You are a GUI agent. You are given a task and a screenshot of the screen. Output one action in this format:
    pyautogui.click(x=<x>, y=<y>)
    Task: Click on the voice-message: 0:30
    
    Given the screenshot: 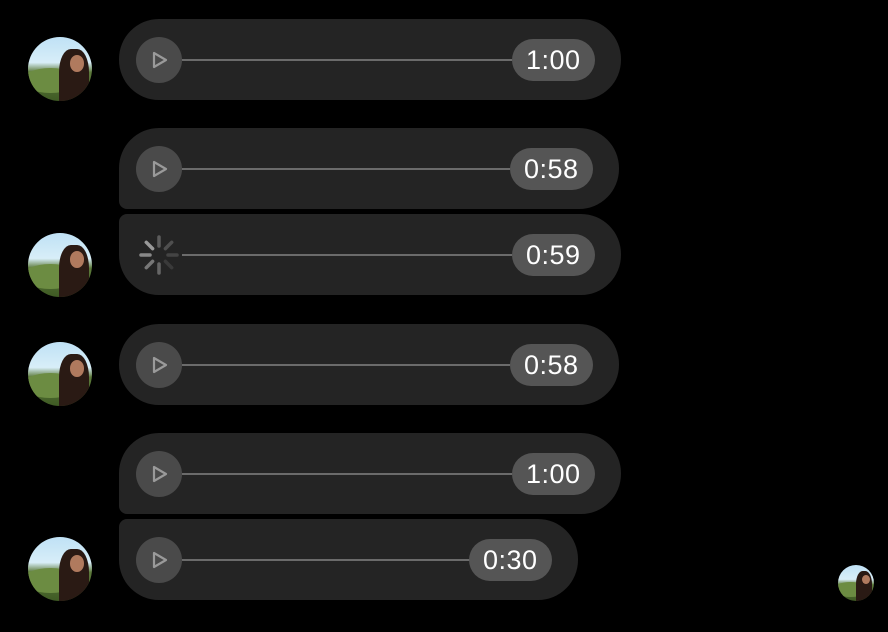 What is the action you would take?
    pyautogui.click(x=348, y=559)
    